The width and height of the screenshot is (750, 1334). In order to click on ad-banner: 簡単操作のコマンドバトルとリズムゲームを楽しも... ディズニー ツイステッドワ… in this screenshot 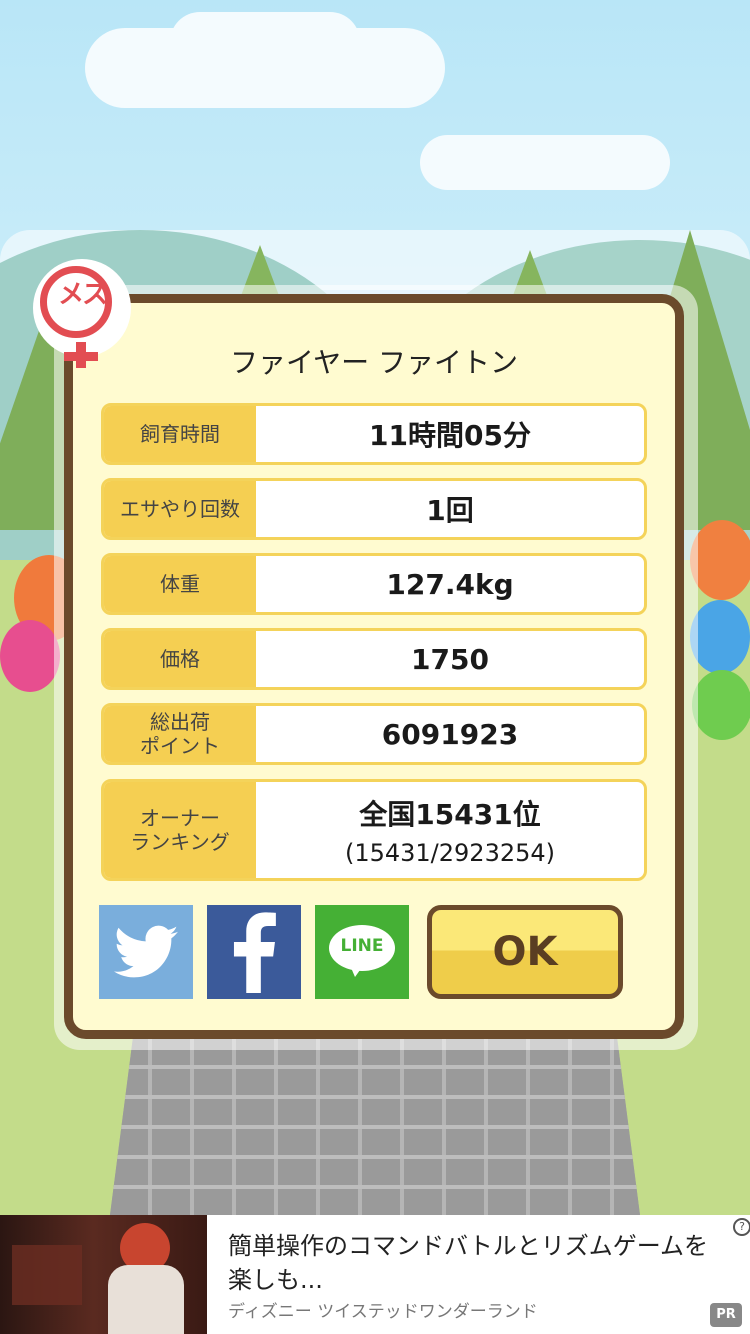, I will do `click(375, 1274)`.